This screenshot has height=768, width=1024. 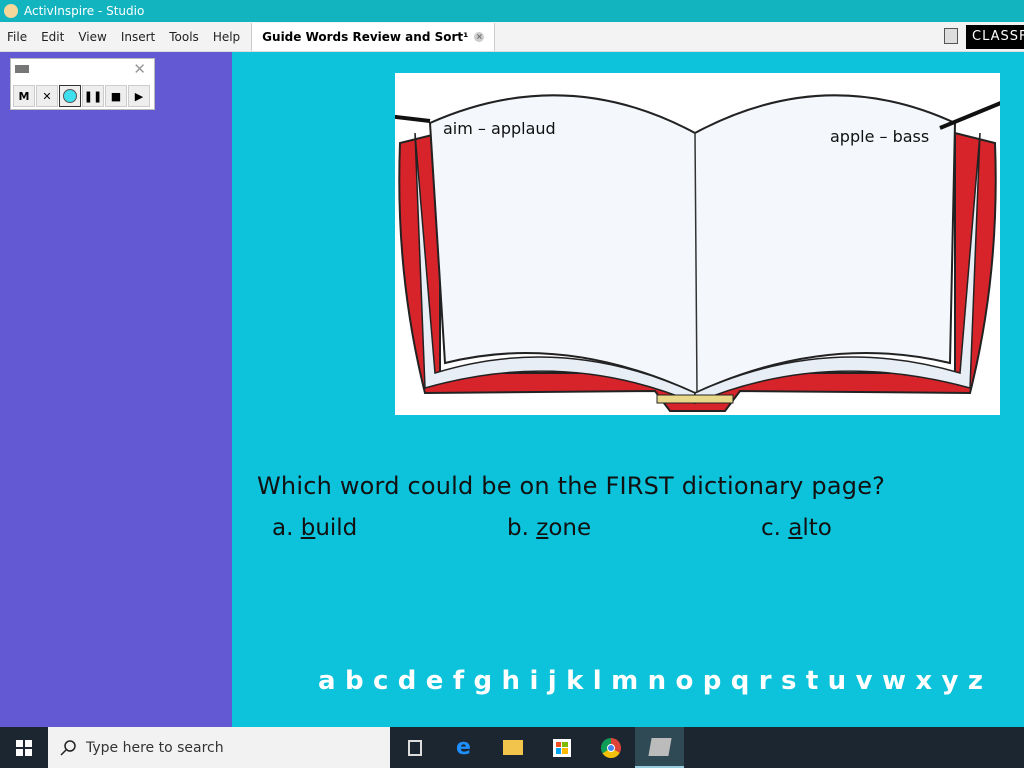 I want to click on answer-a: a. build, so click(x=314, y=528).